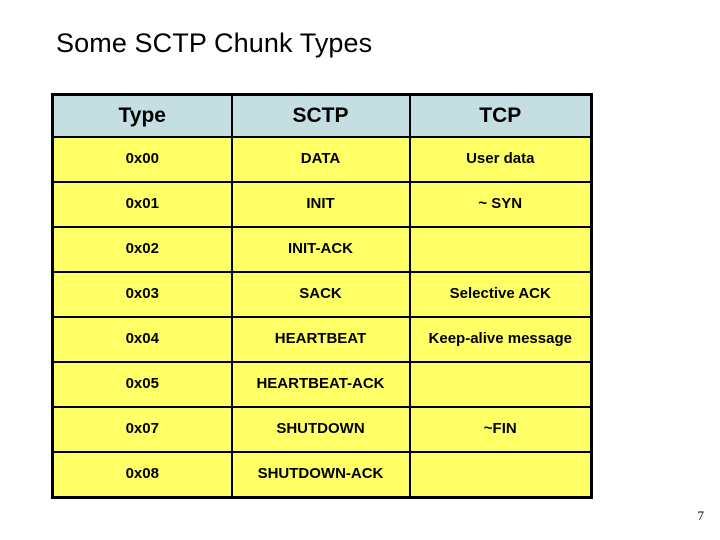 Image resolution: width=720 pixels, height=540 pixels. What do you see at coordinates (500, 429) in the screenshot?
I see `cell-tcp: ~FIN` at bounding box center [500, 429].